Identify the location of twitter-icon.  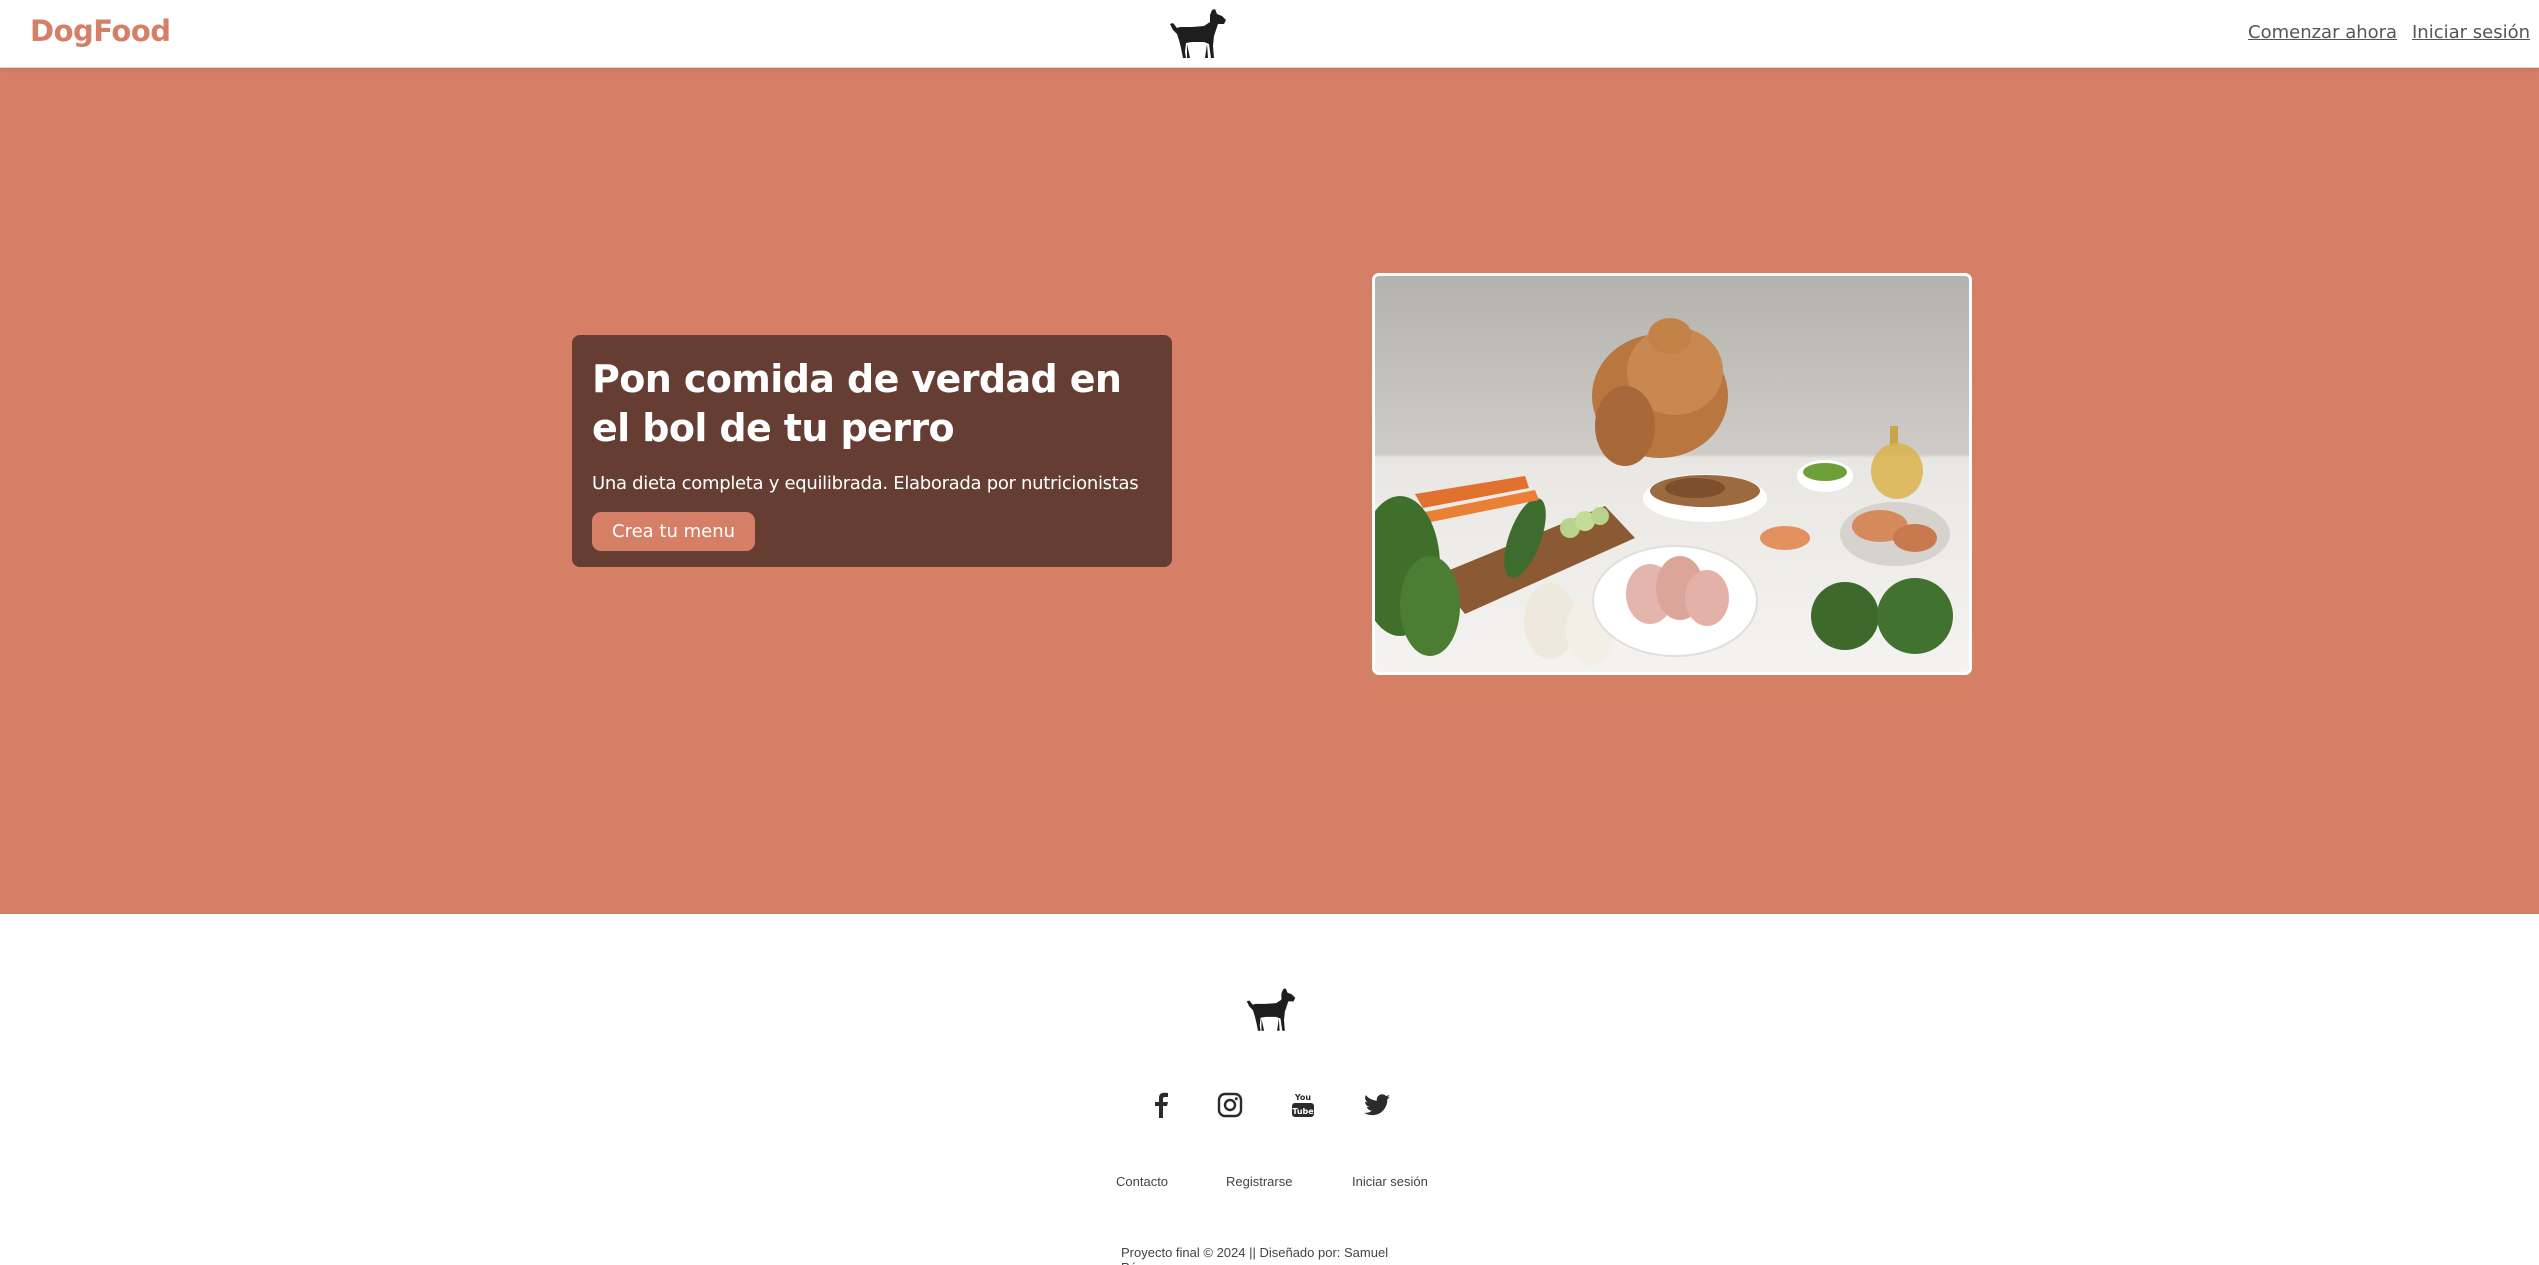
(1377, 1105).